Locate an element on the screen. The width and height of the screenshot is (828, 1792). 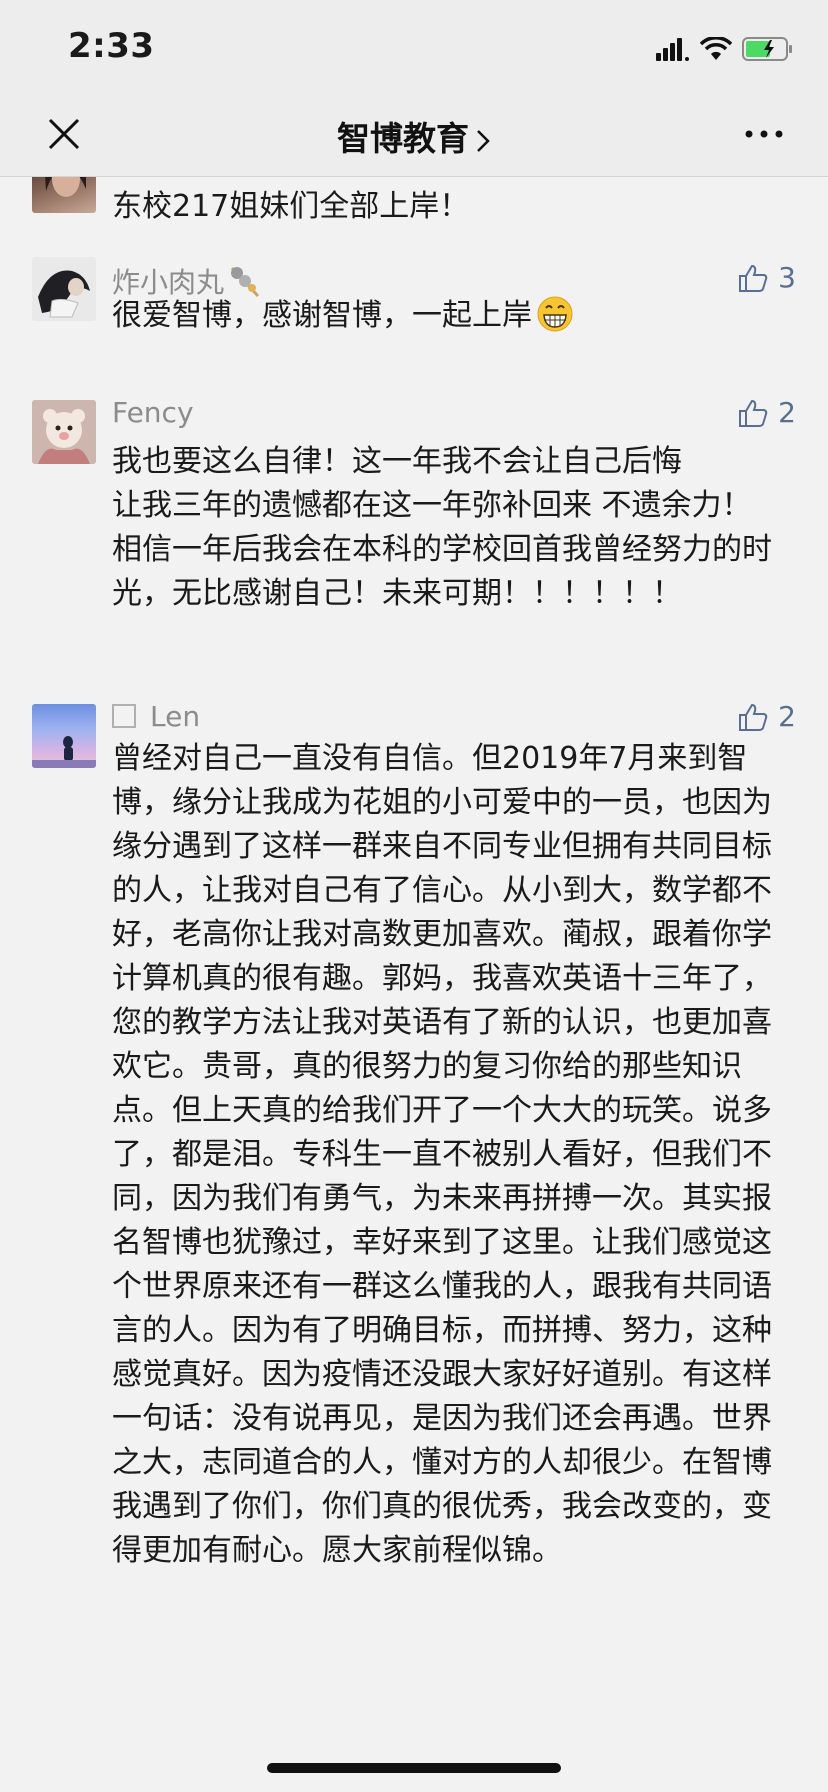
status-bar: 2:33 is located at coordinates (414, 48).